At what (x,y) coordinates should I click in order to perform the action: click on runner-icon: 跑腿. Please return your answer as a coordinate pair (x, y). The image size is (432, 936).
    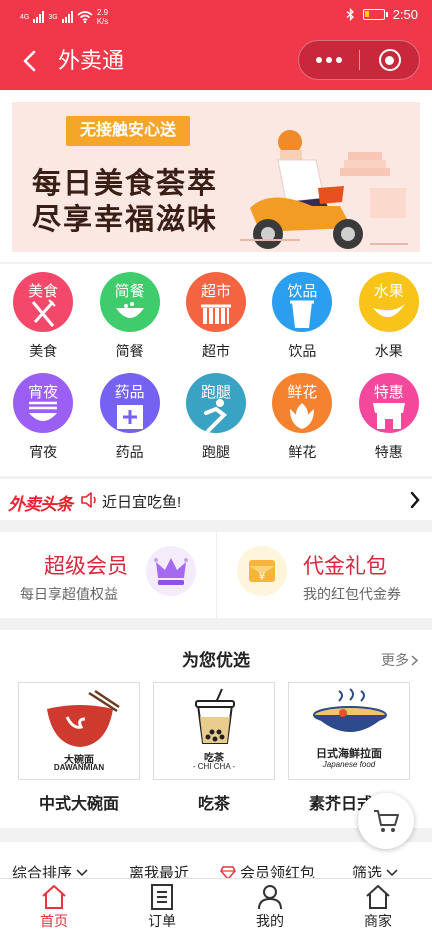
    Looking at the image, I should click on (215, 403).